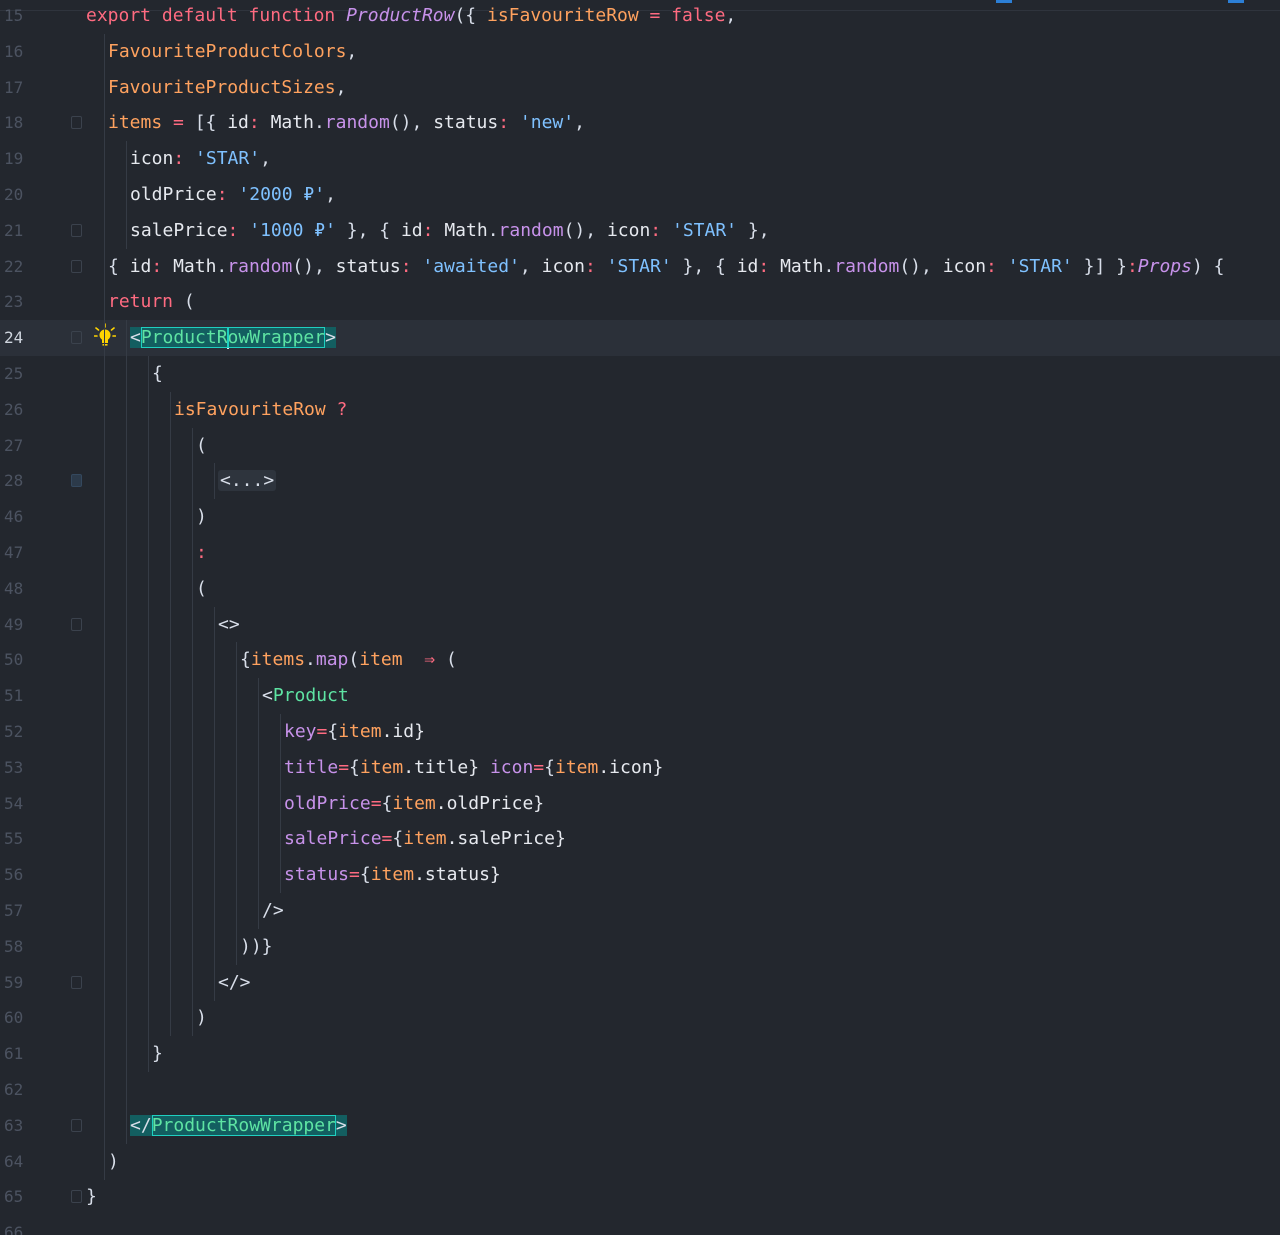 The width and height of the screenshot is (1280, 1235). What do you see at coordinates (640, 1090) in the screenshot?
I see `code-line: 62` at bounding box center [640, 1090].